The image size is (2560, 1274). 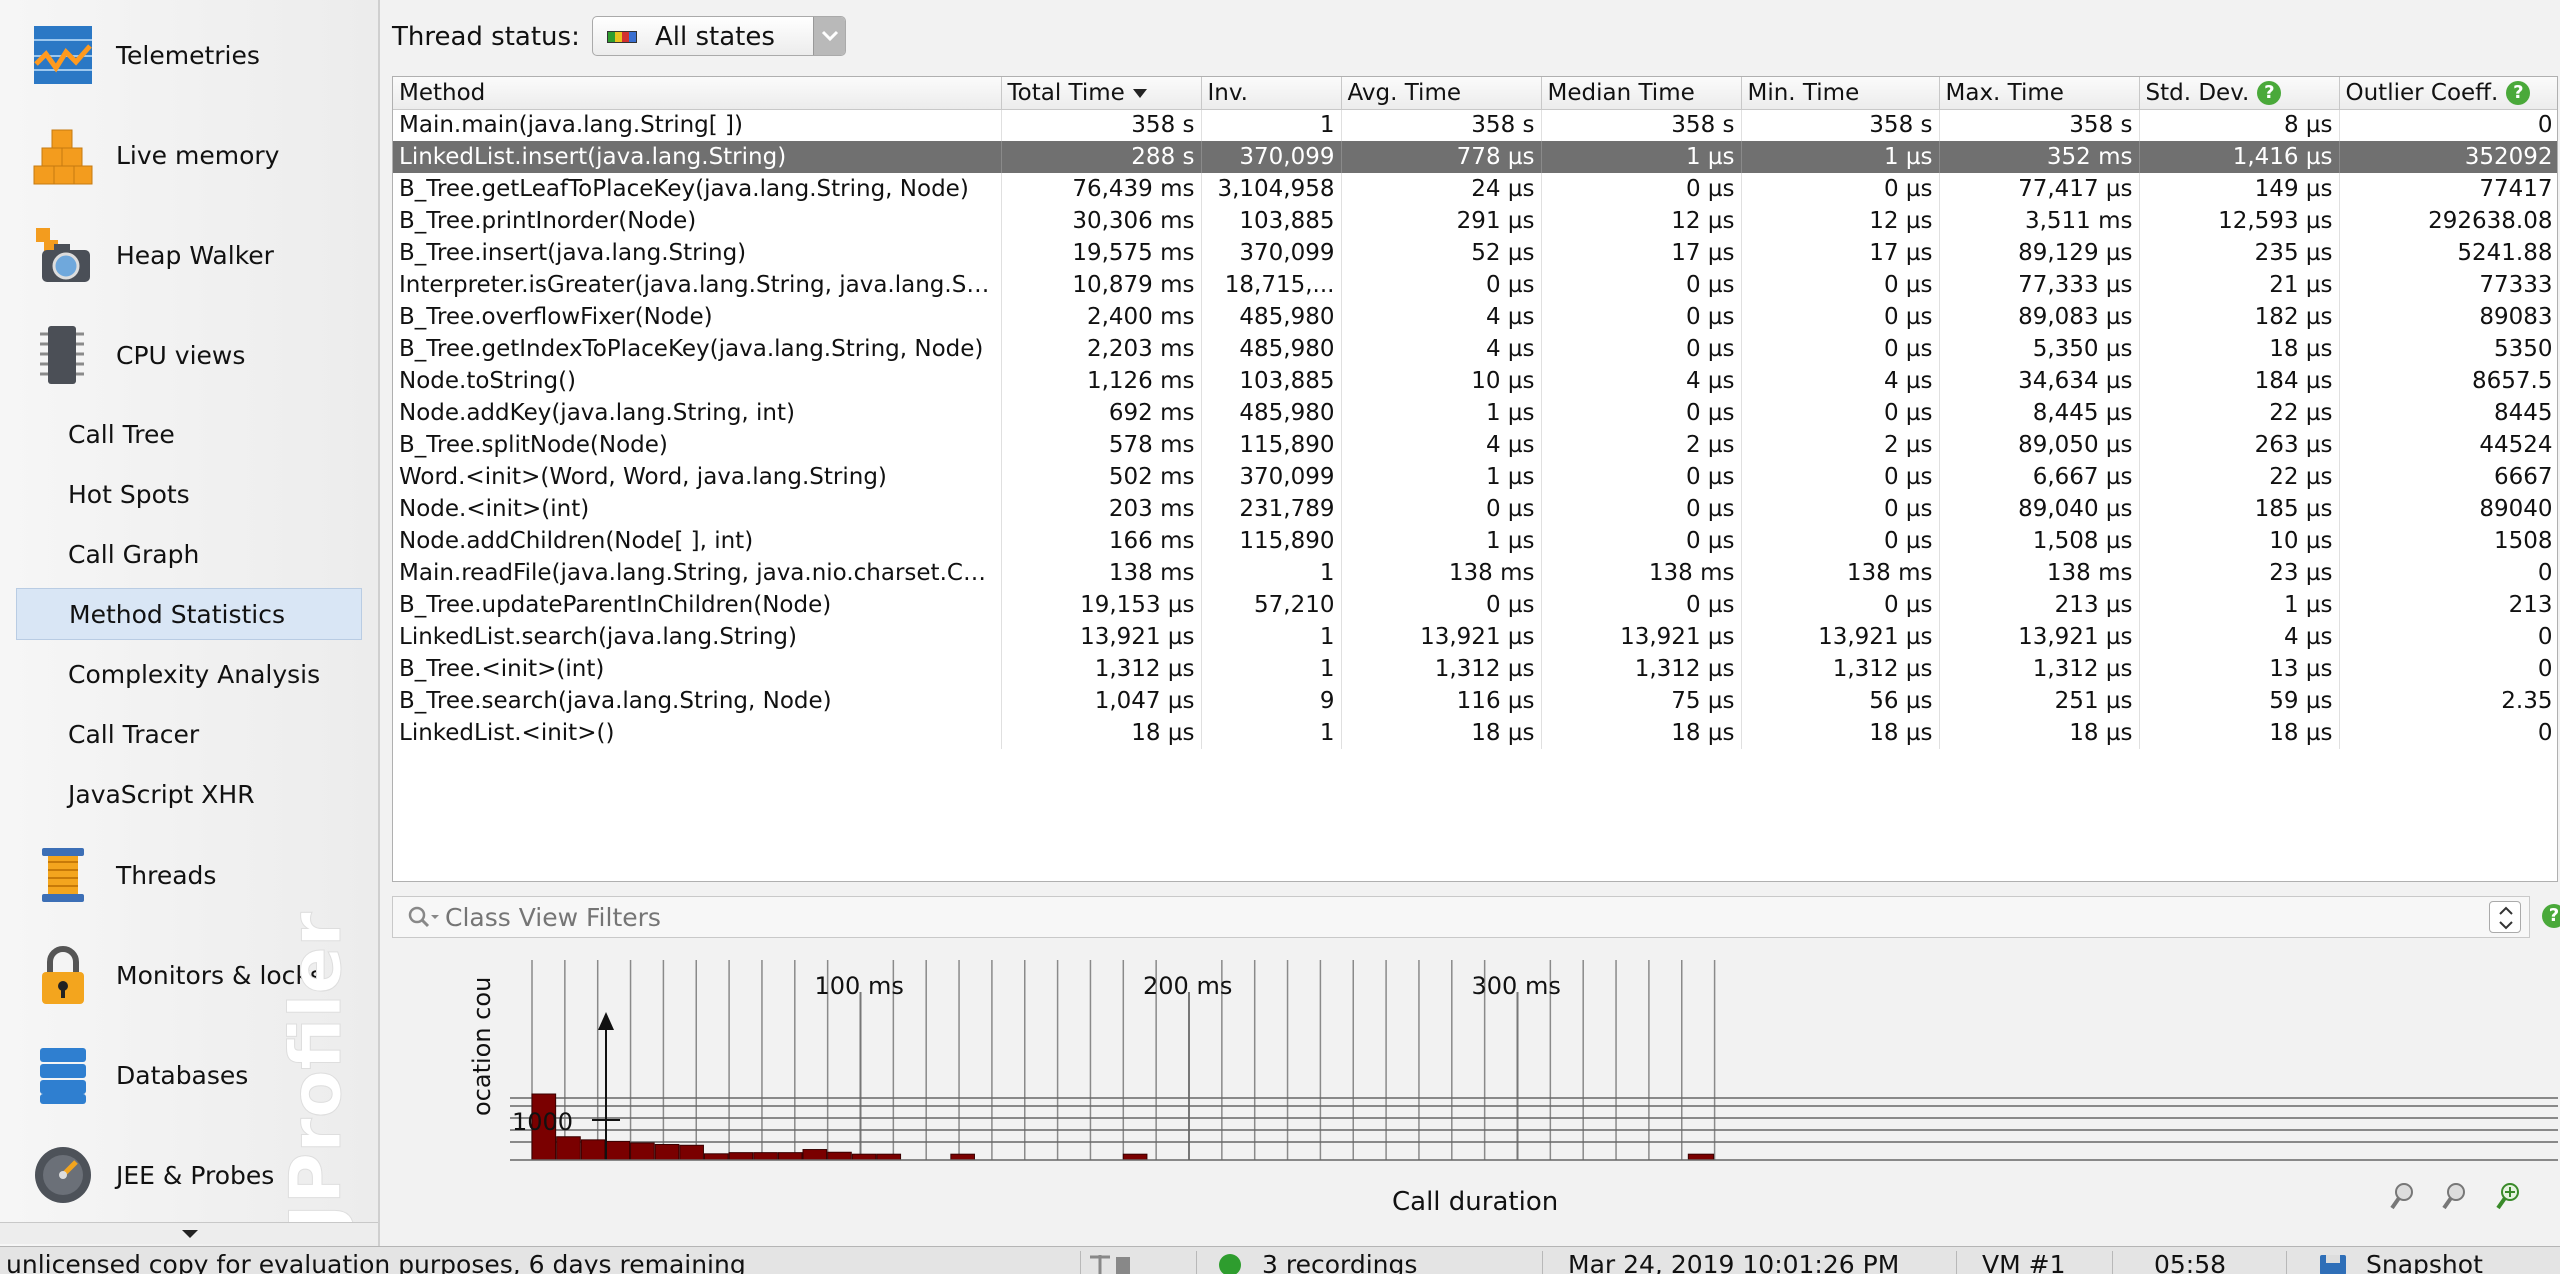 I want to click on column-header-label: Method, so click(x=442, y=92).